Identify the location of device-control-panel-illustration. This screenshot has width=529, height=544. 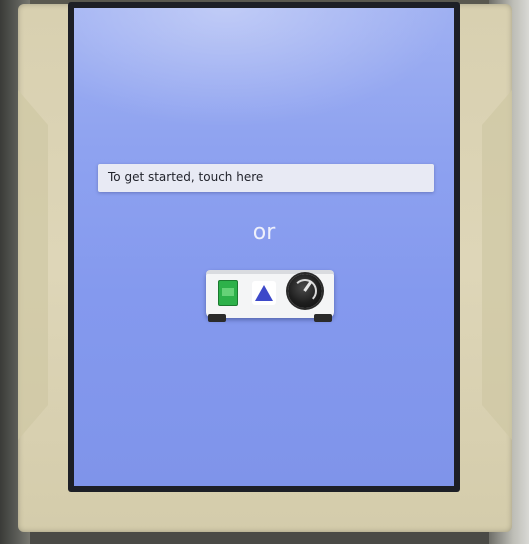
(270, 296).